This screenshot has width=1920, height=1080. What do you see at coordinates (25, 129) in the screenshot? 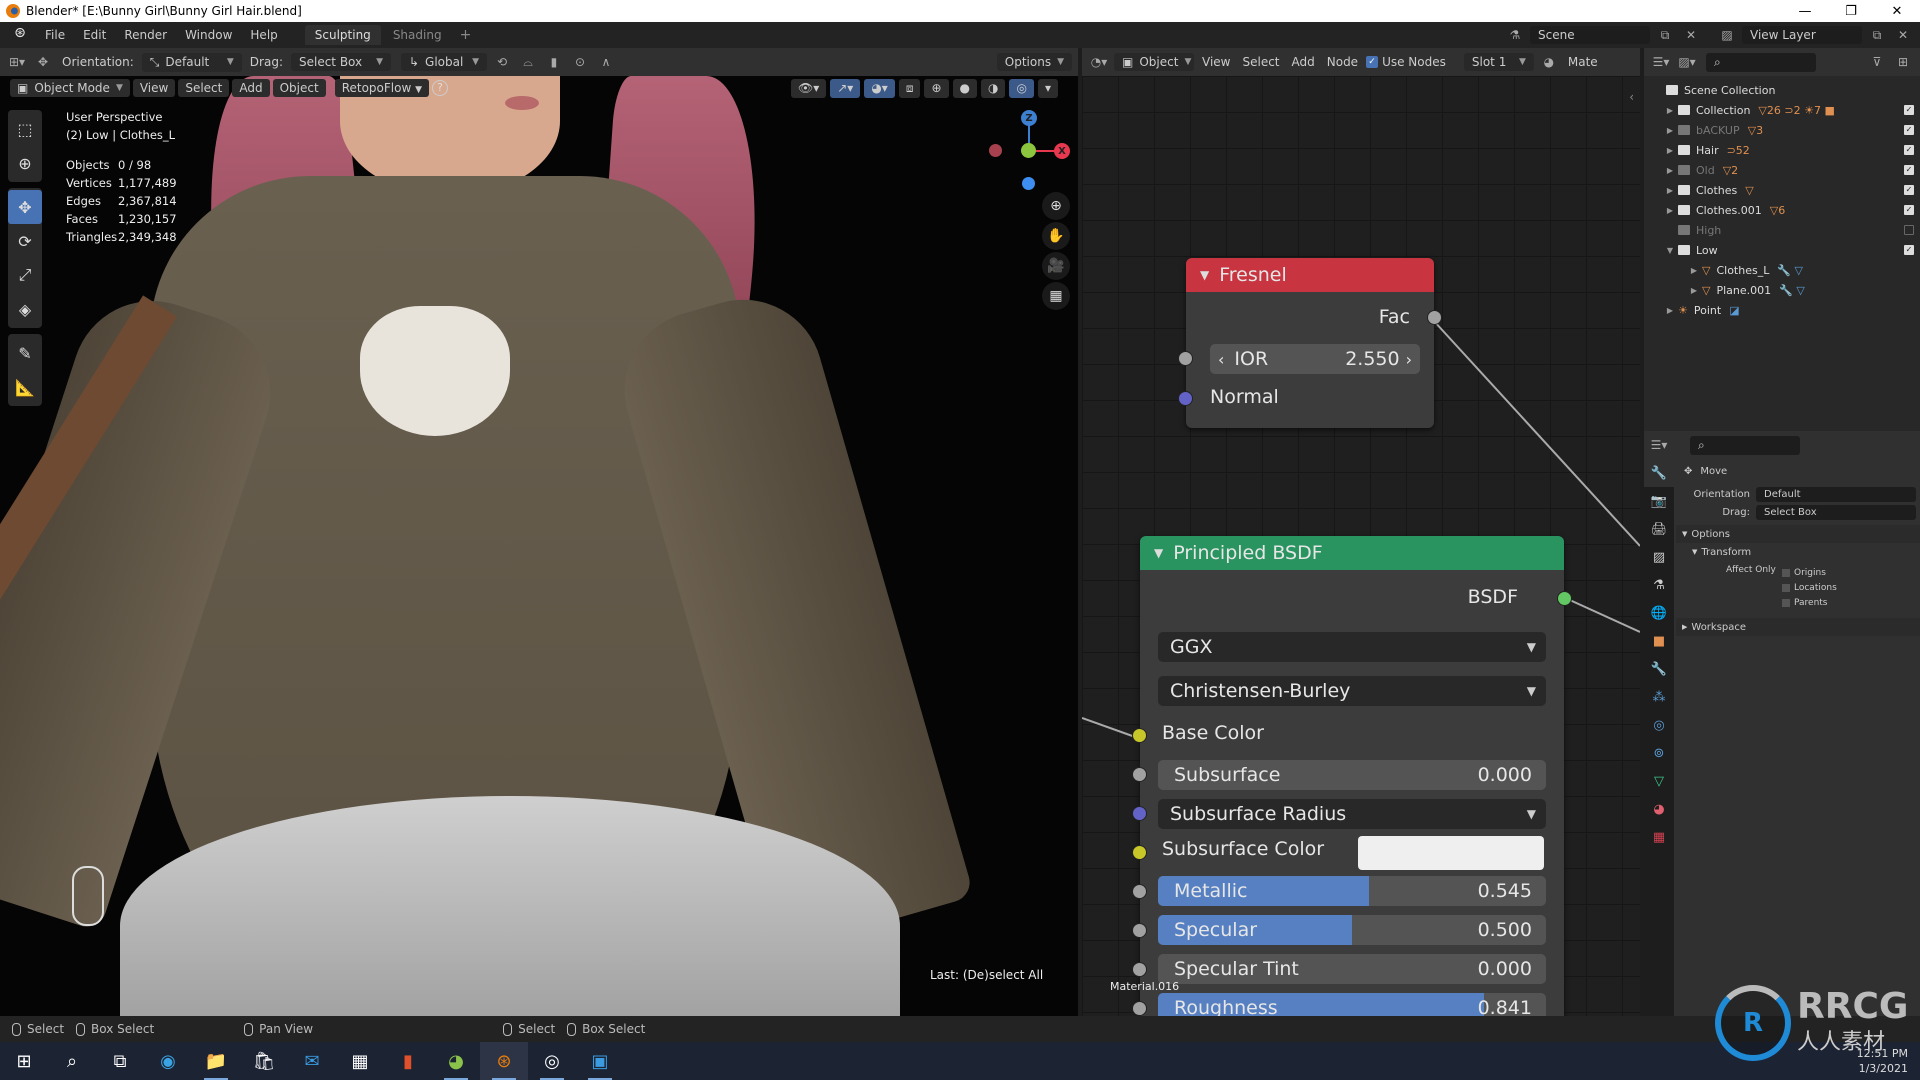
I see `select-box-tool-icon: ⬚` at bounding box center [25, 129].